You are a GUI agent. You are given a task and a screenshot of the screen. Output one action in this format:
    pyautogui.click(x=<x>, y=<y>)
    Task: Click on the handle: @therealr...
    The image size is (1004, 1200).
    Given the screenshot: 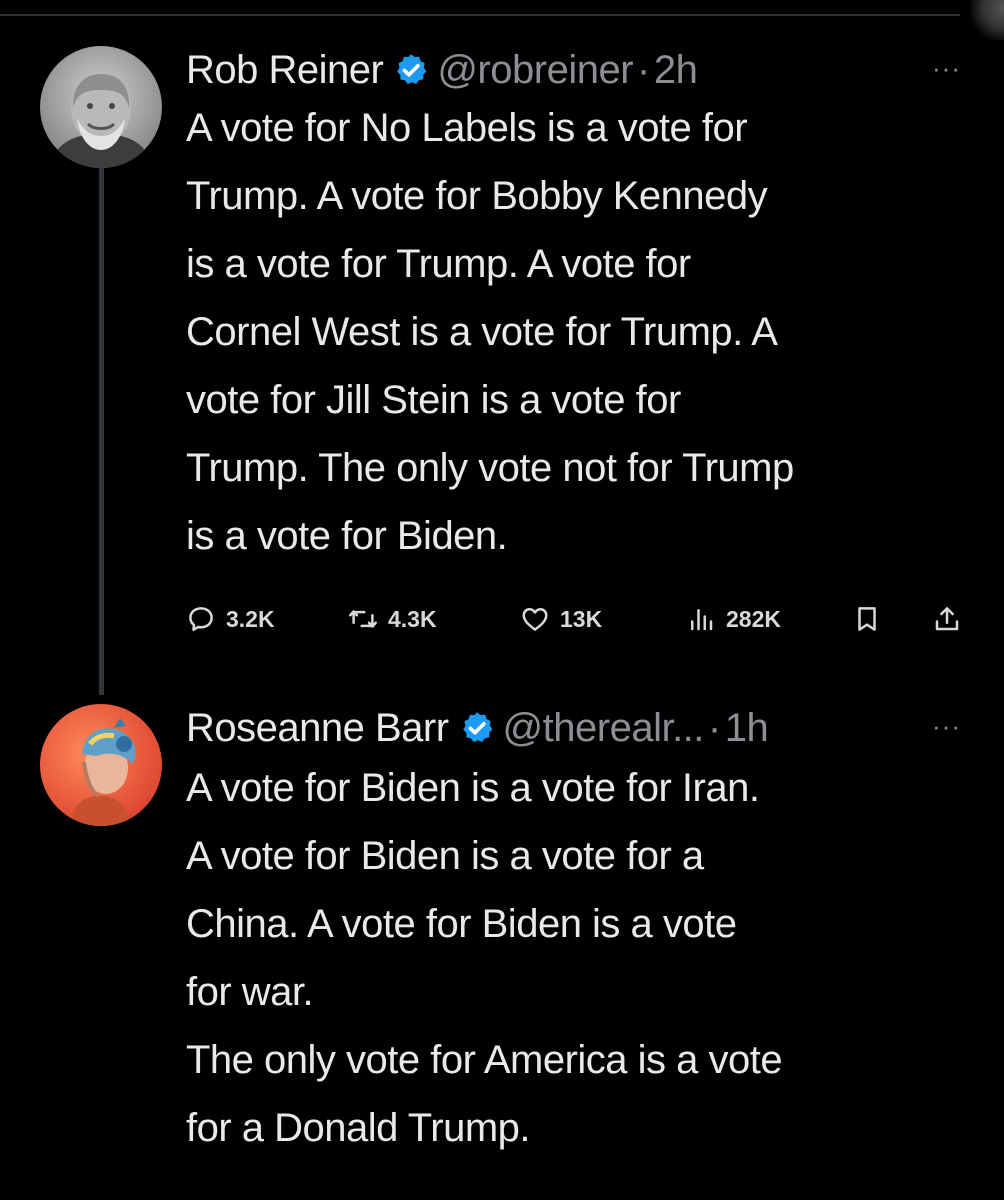 What is the action you would take?
    pyautogui.click(x=604, y=728)
    